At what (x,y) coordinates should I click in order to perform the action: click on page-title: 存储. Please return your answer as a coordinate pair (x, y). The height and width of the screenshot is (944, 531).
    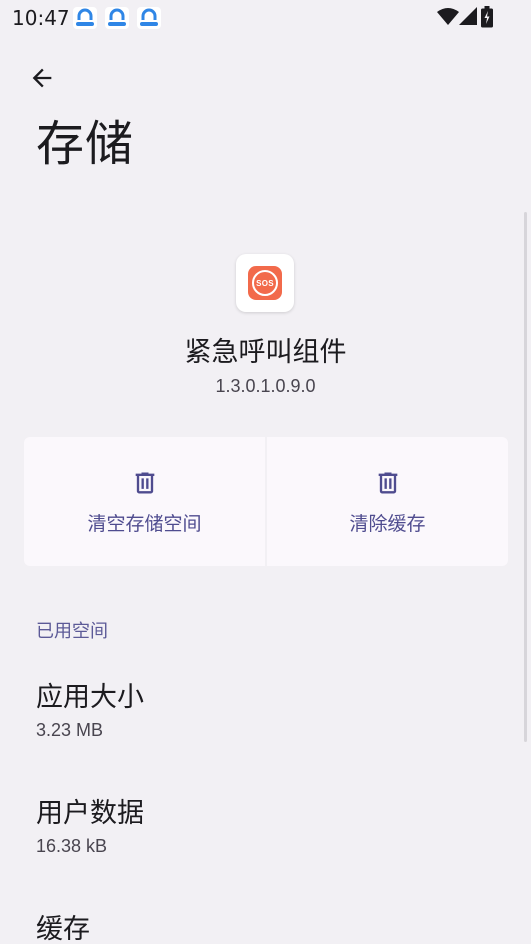
    Looking at the image, I should click on (85, 144).